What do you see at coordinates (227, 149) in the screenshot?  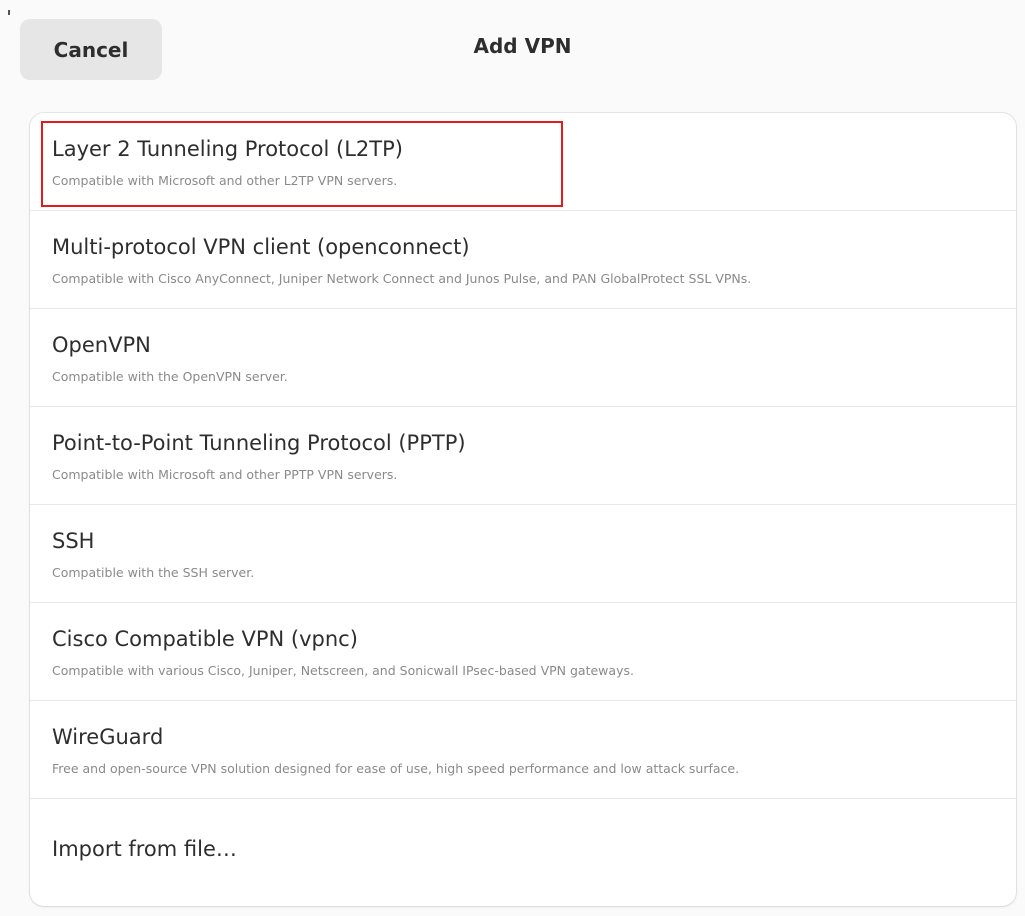 I see `vpn-option-title: Layer 2 Tunneling Protocol (L2TP)` at bounding box center [227, 149].